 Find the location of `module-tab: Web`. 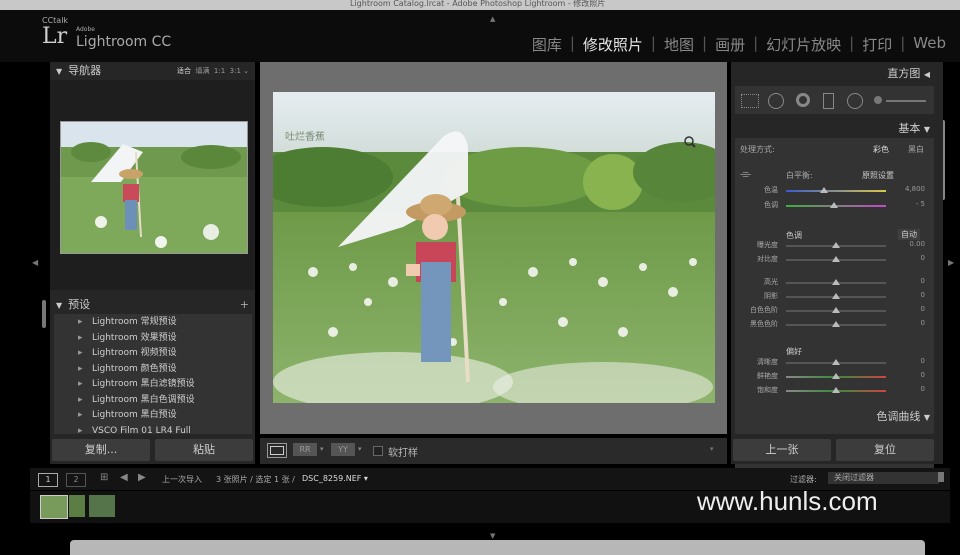

module-tab: Web is located at coordinates (929, 44).